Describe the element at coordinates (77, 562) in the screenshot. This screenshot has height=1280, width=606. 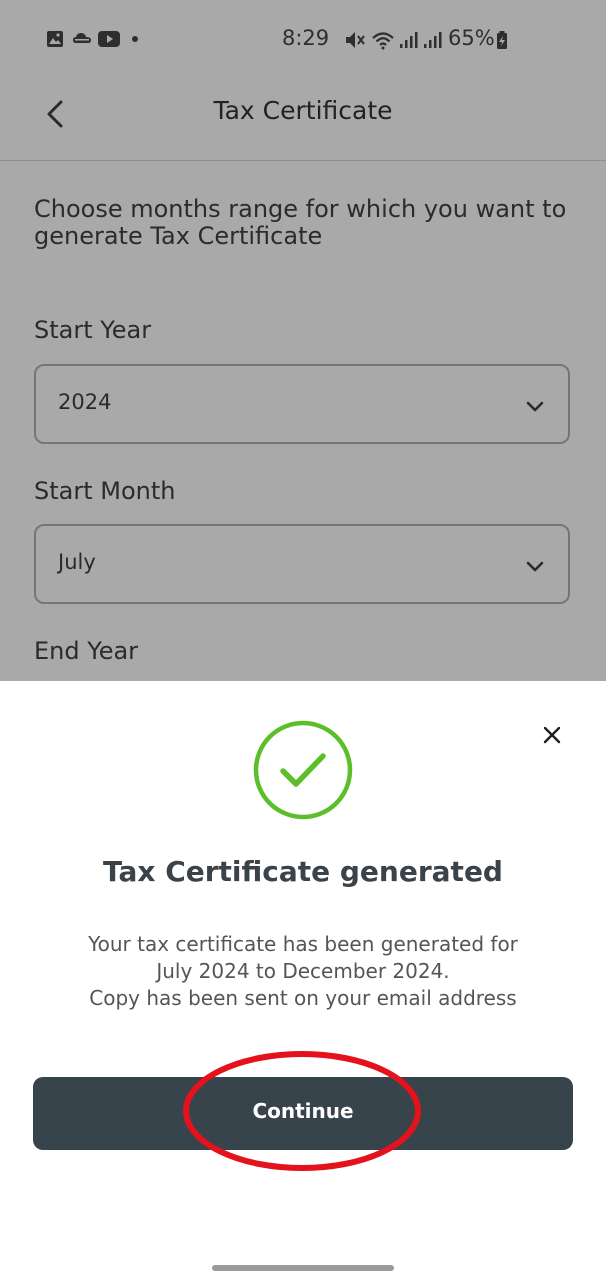
I see `start-month-value: July` at that location.